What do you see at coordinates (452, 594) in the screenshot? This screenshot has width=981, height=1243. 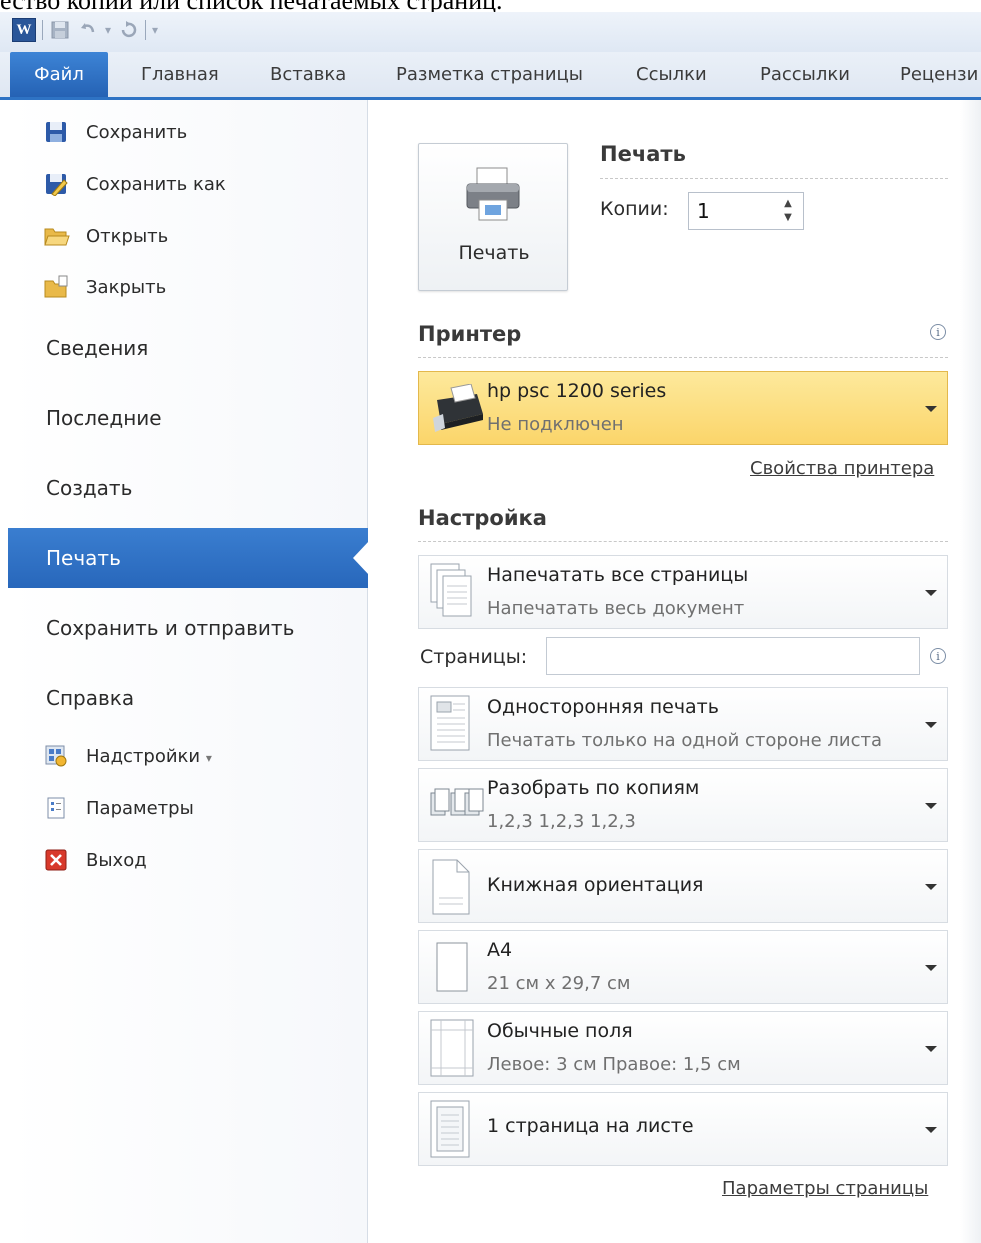 I see `pages-stack-icon` at bounding box center [452, 594].